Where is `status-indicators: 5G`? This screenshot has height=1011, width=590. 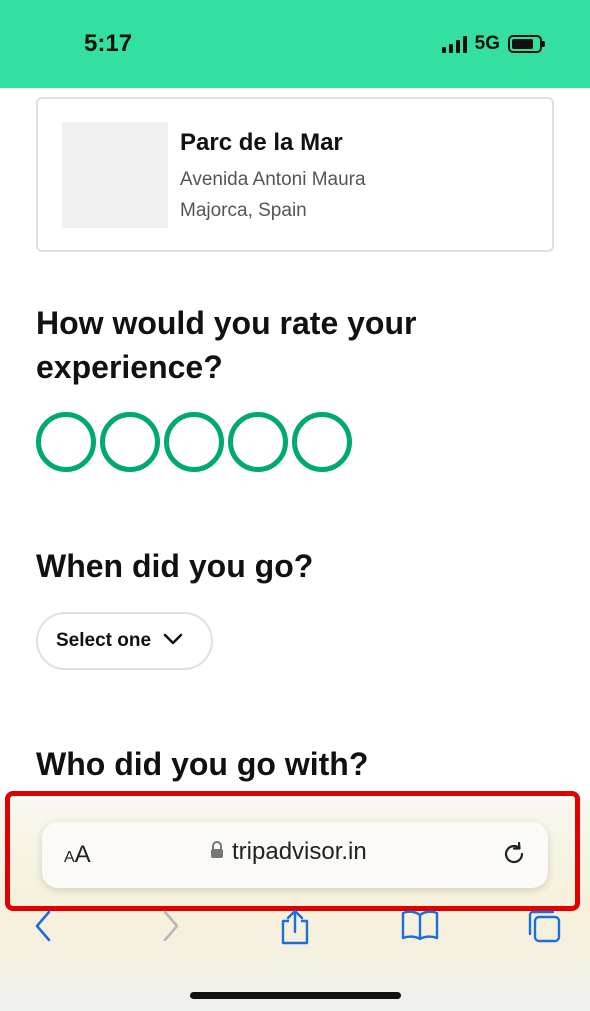
status-indicators: 5G is located at coordinates (493, 44).